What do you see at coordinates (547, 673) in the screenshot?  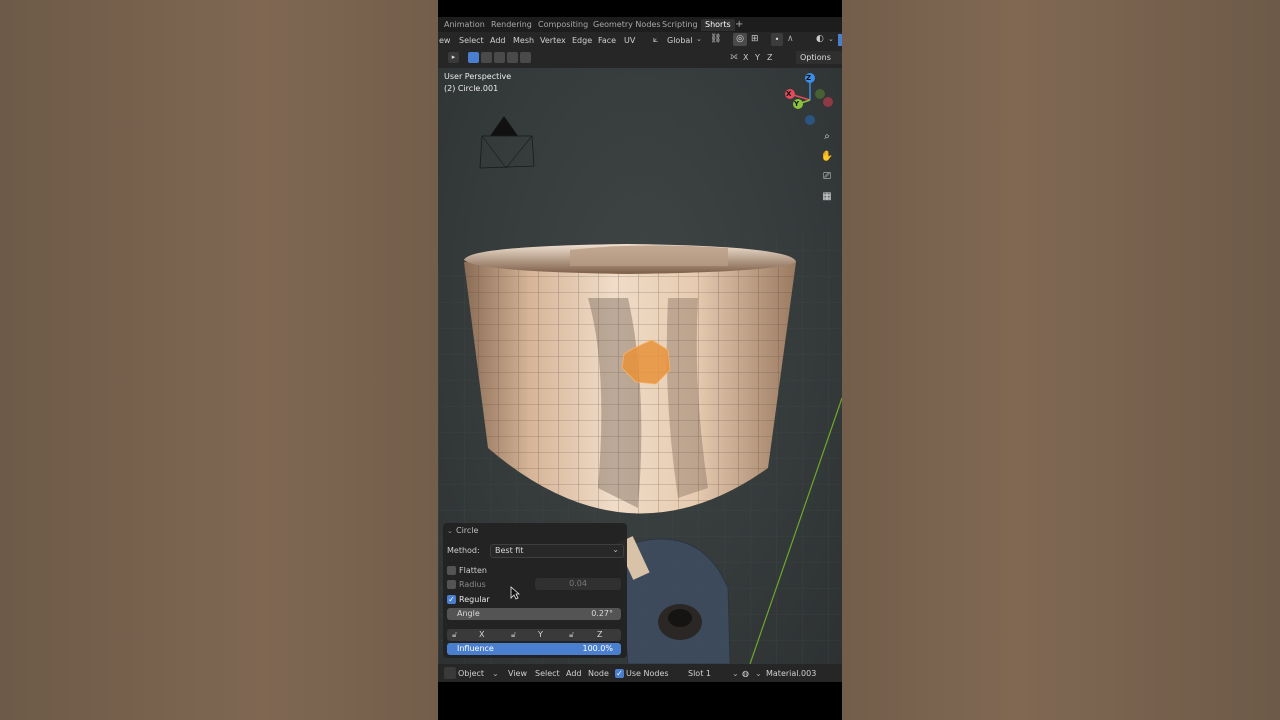 I see `menu-select-node: Select` at bounding box center [547, 673].